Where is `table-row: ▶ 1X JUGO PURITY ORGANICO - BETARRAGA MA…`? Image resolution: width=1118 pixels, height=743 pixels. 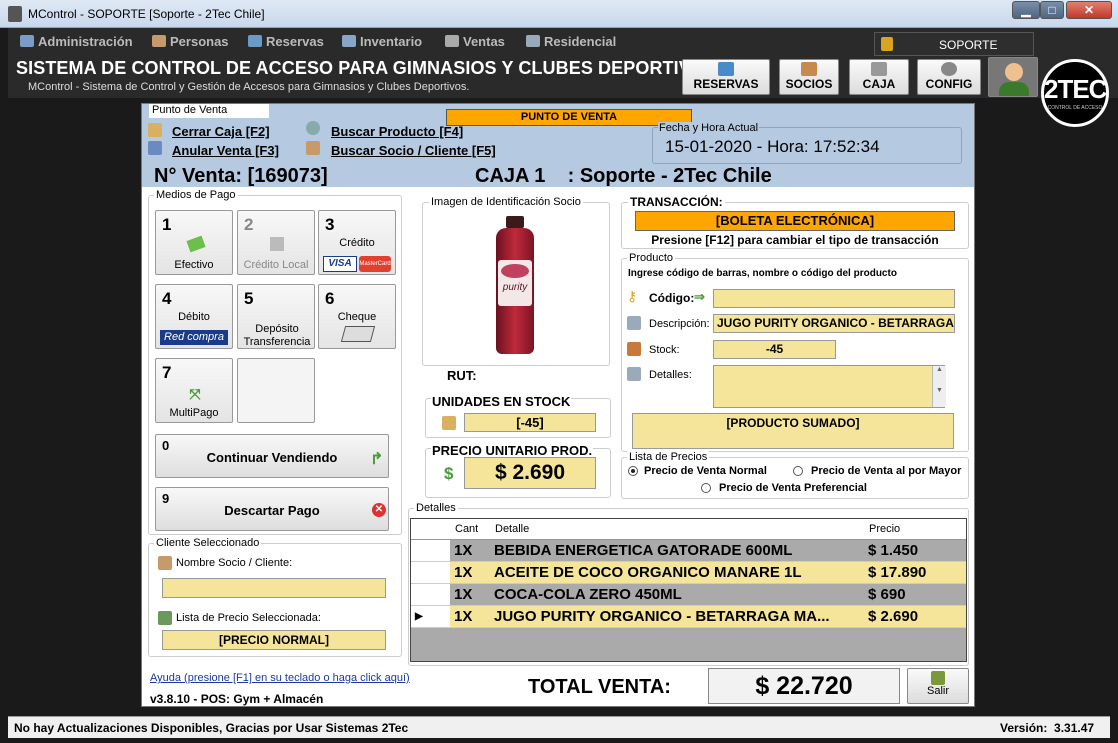
table-row: ▶ 1X JUGO PURITY ORGANICO - BETARRAGA MA… is located at coordinates (688, 616).